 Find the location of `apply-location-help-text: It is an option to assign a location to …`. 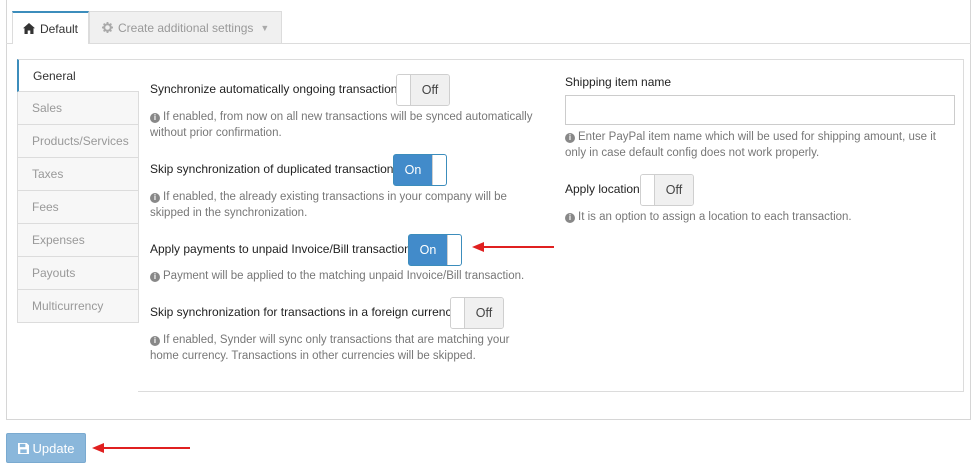

apply-location-help-text: It is an option to assign a location to … is located at coordinates (715, 217).